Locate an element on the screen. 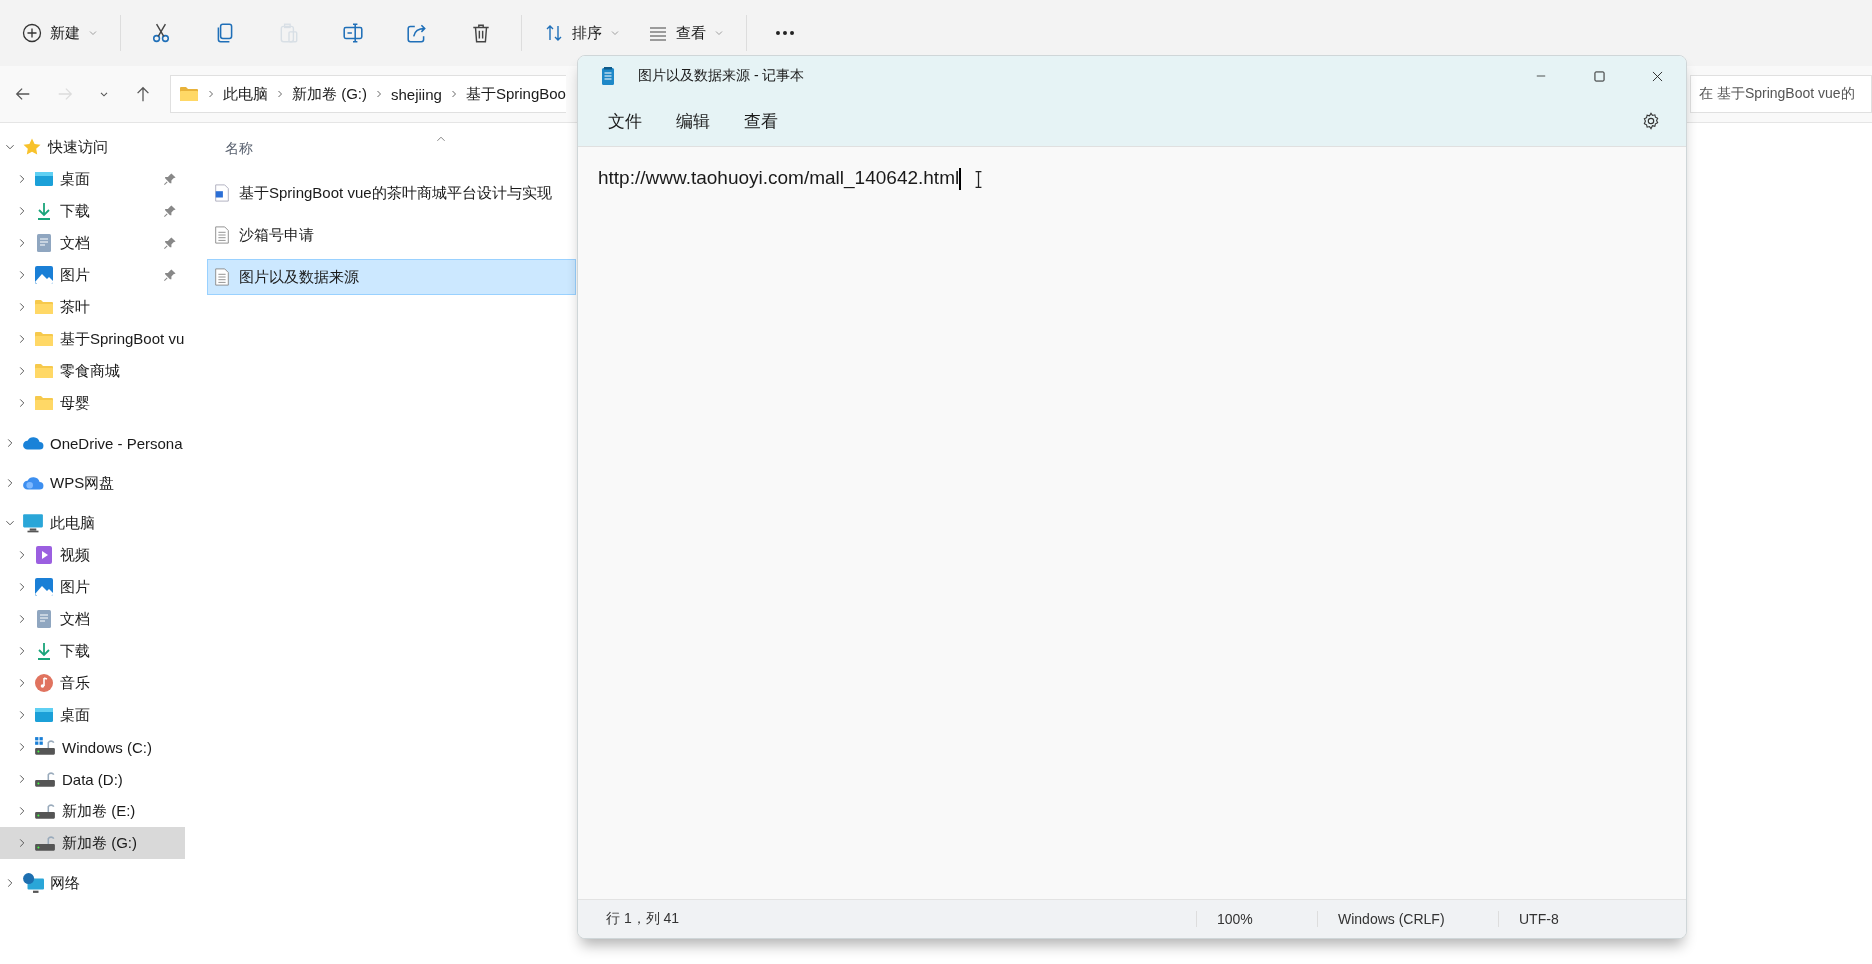 Image resolution: width=1872 pixels, height=964 pixels. file-item: 沙箱号申请 is located at coordinates (391, 235).